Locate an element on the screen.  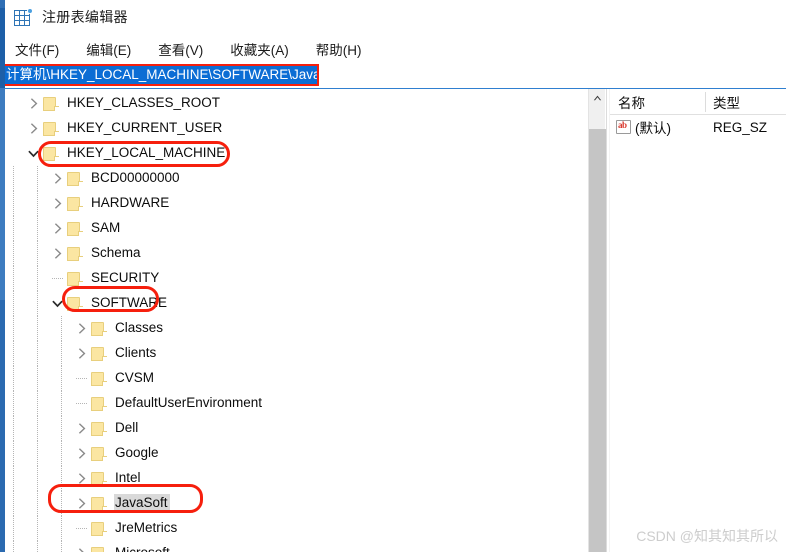
values-list-header: 名称 类型 is located at coordinates (698, 102).